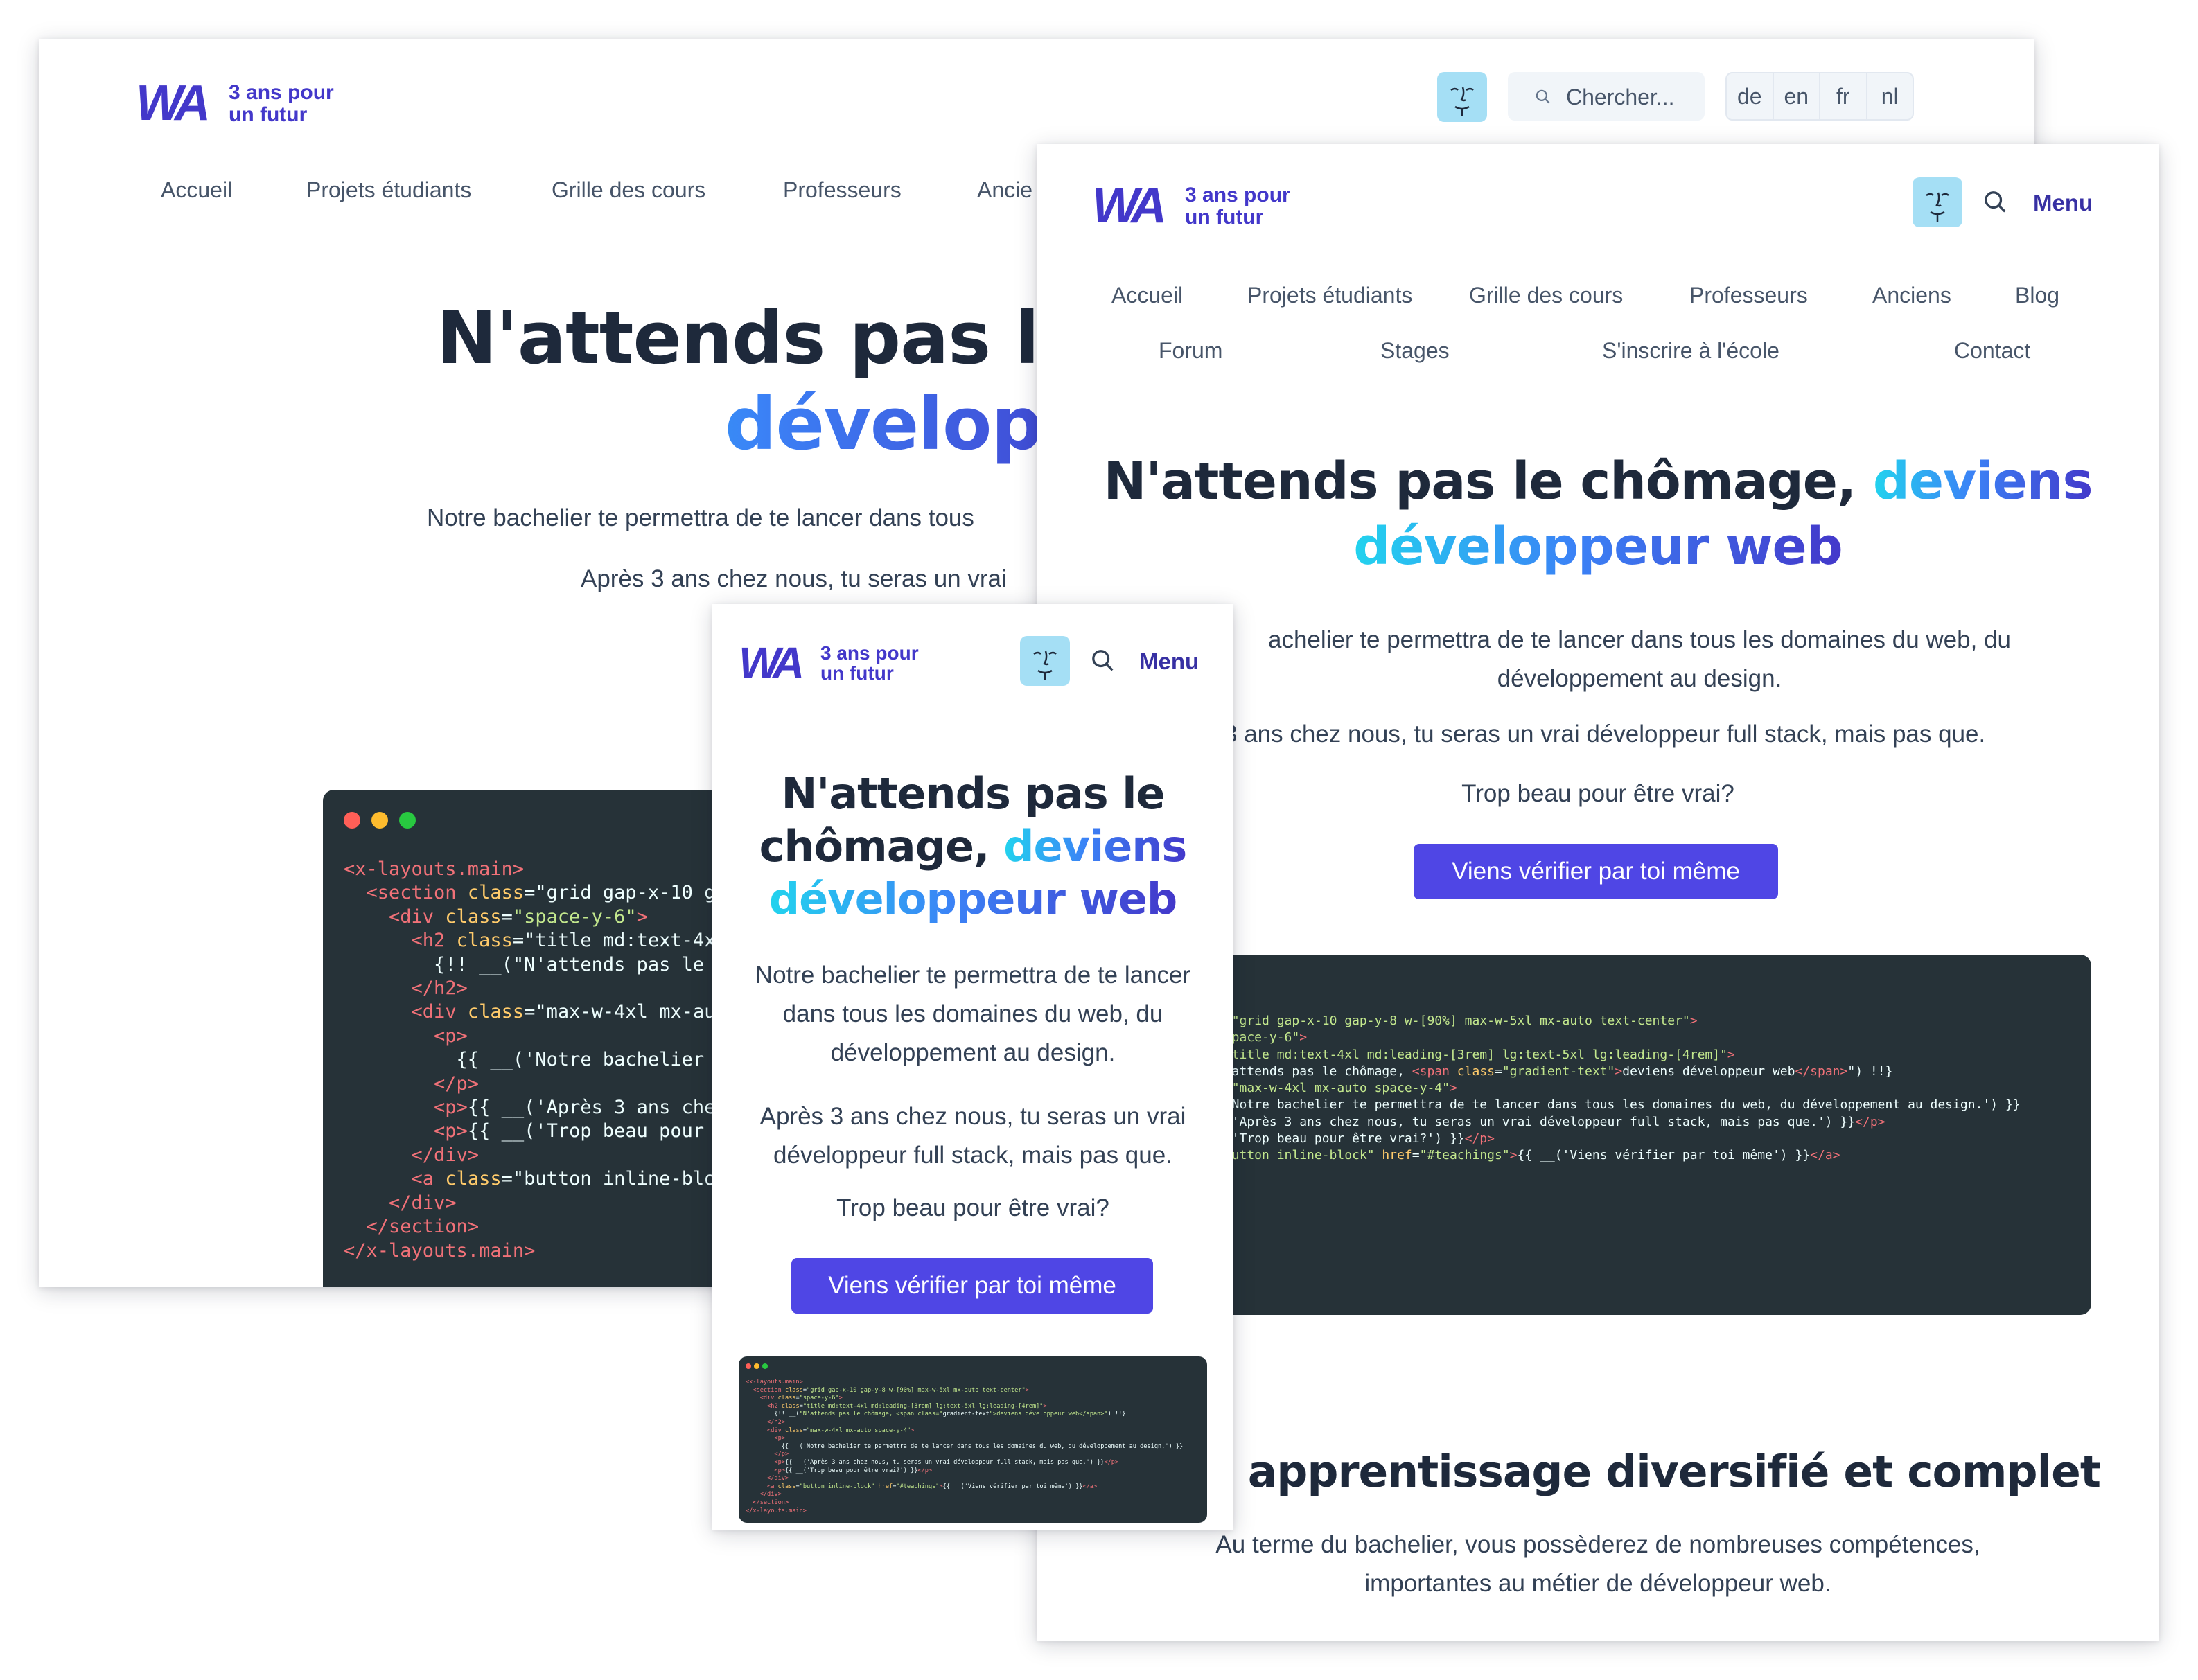 The width and height of the screenshot is (2198, 1680). I want to click on nav-blog: Blog, so click(2037, 295).